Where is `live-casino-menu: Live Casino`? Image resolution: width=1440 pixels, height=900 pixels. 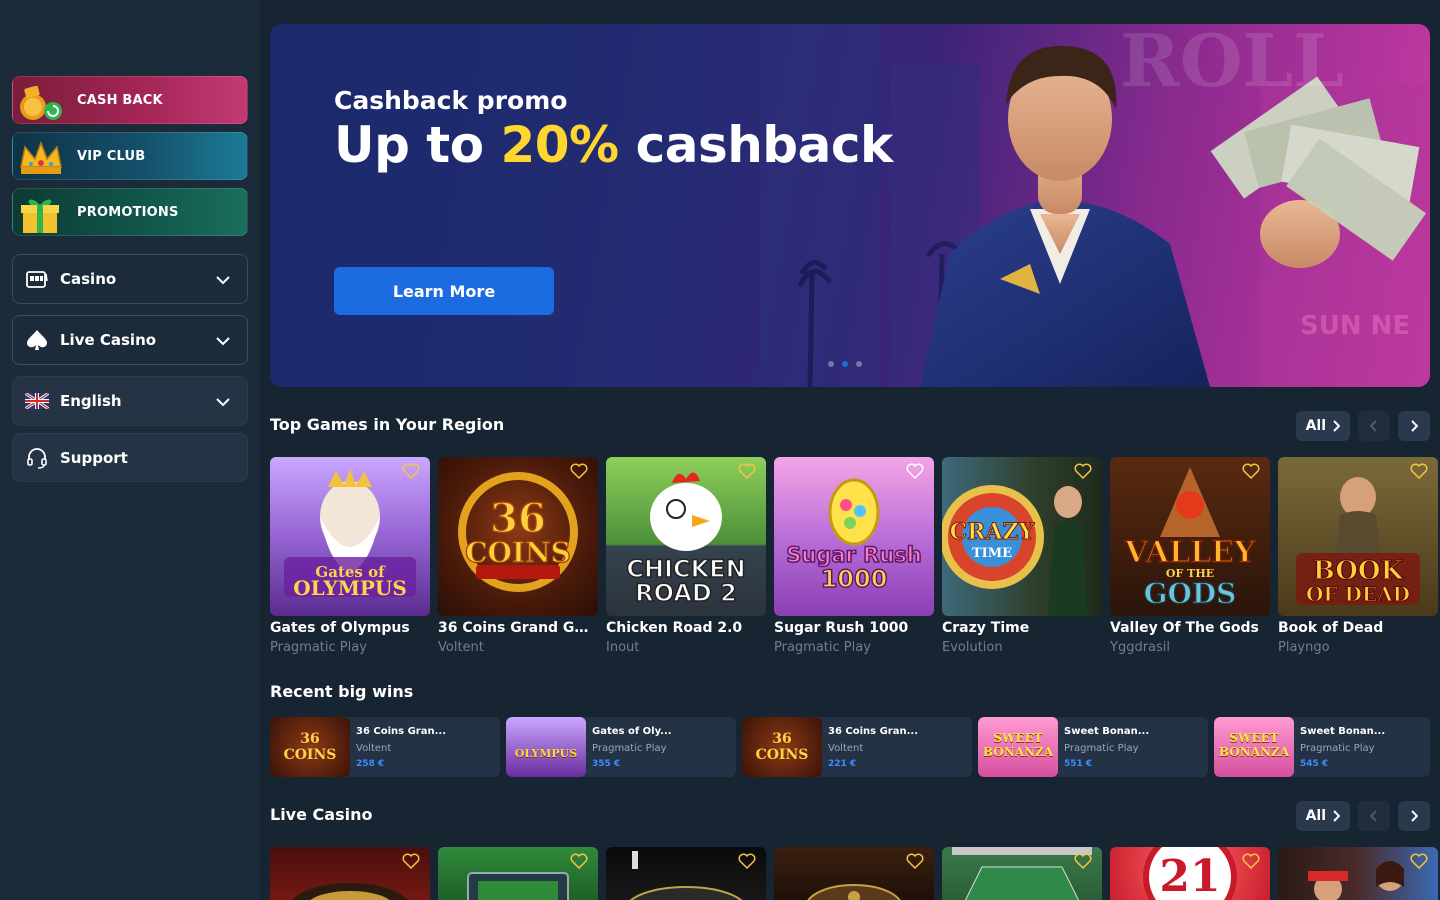
live-casino-menu: Live Casino is located at coordinates (130, 340).